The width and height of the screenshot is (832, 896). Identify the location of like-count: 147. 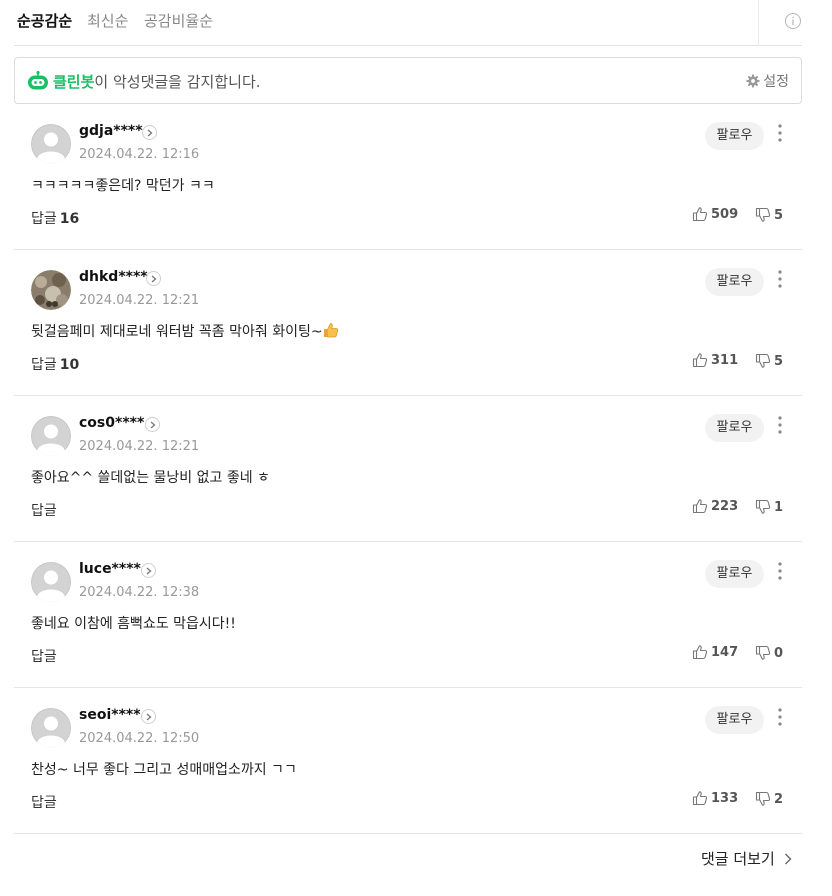
(725, 652).